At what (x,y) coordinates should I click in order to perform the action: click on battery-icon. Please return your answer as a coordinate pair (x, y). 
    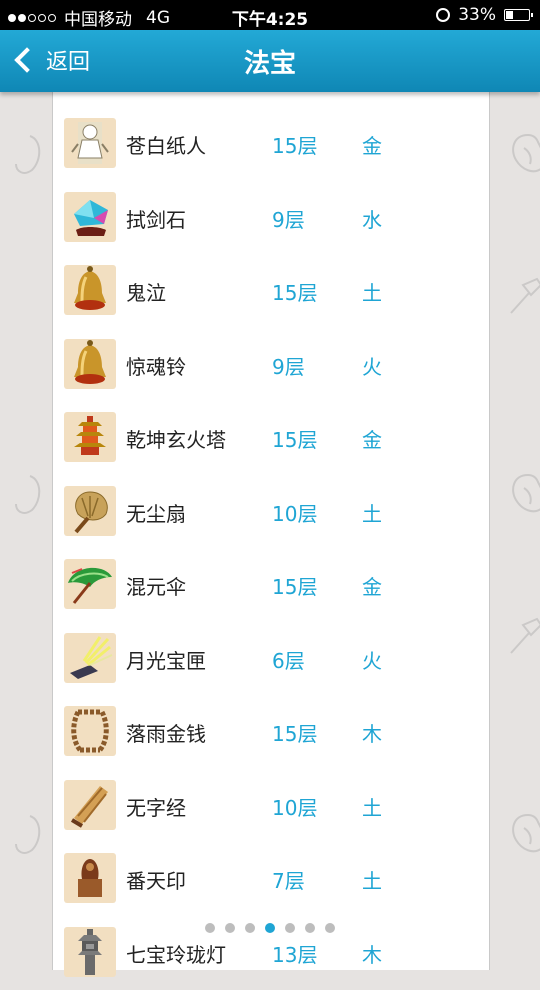
    Looking at the image, I should click on (517, 15).